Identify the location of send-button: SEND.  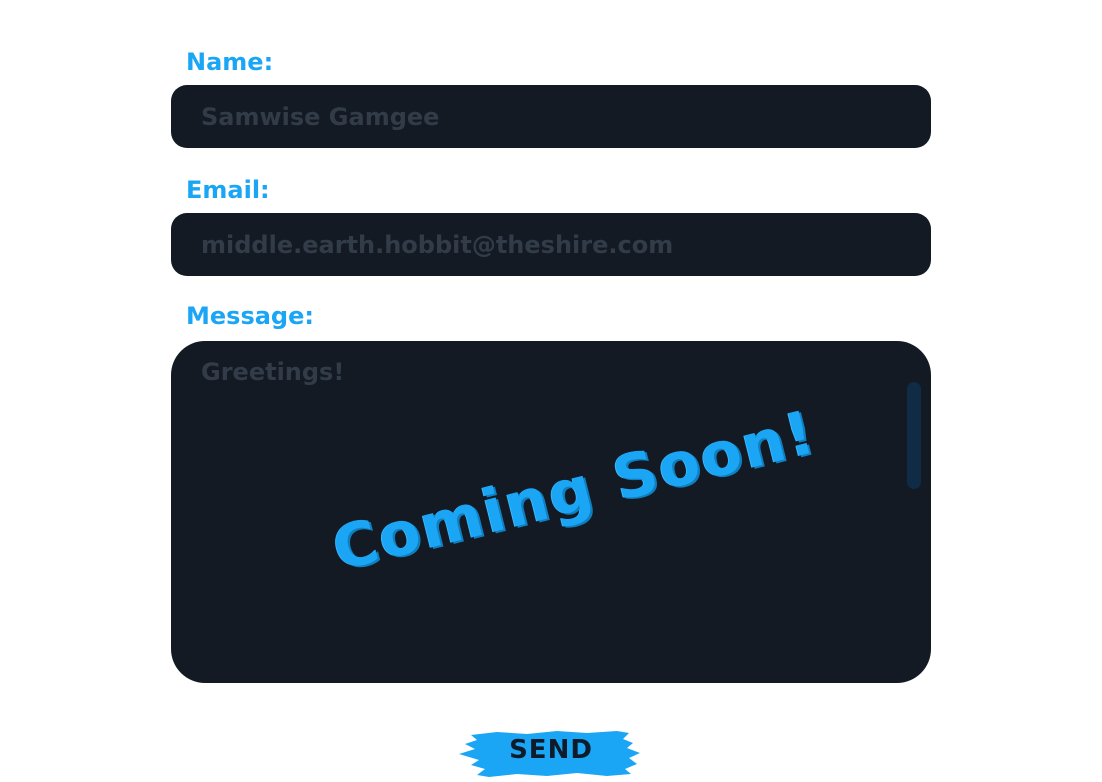
(551, 754).